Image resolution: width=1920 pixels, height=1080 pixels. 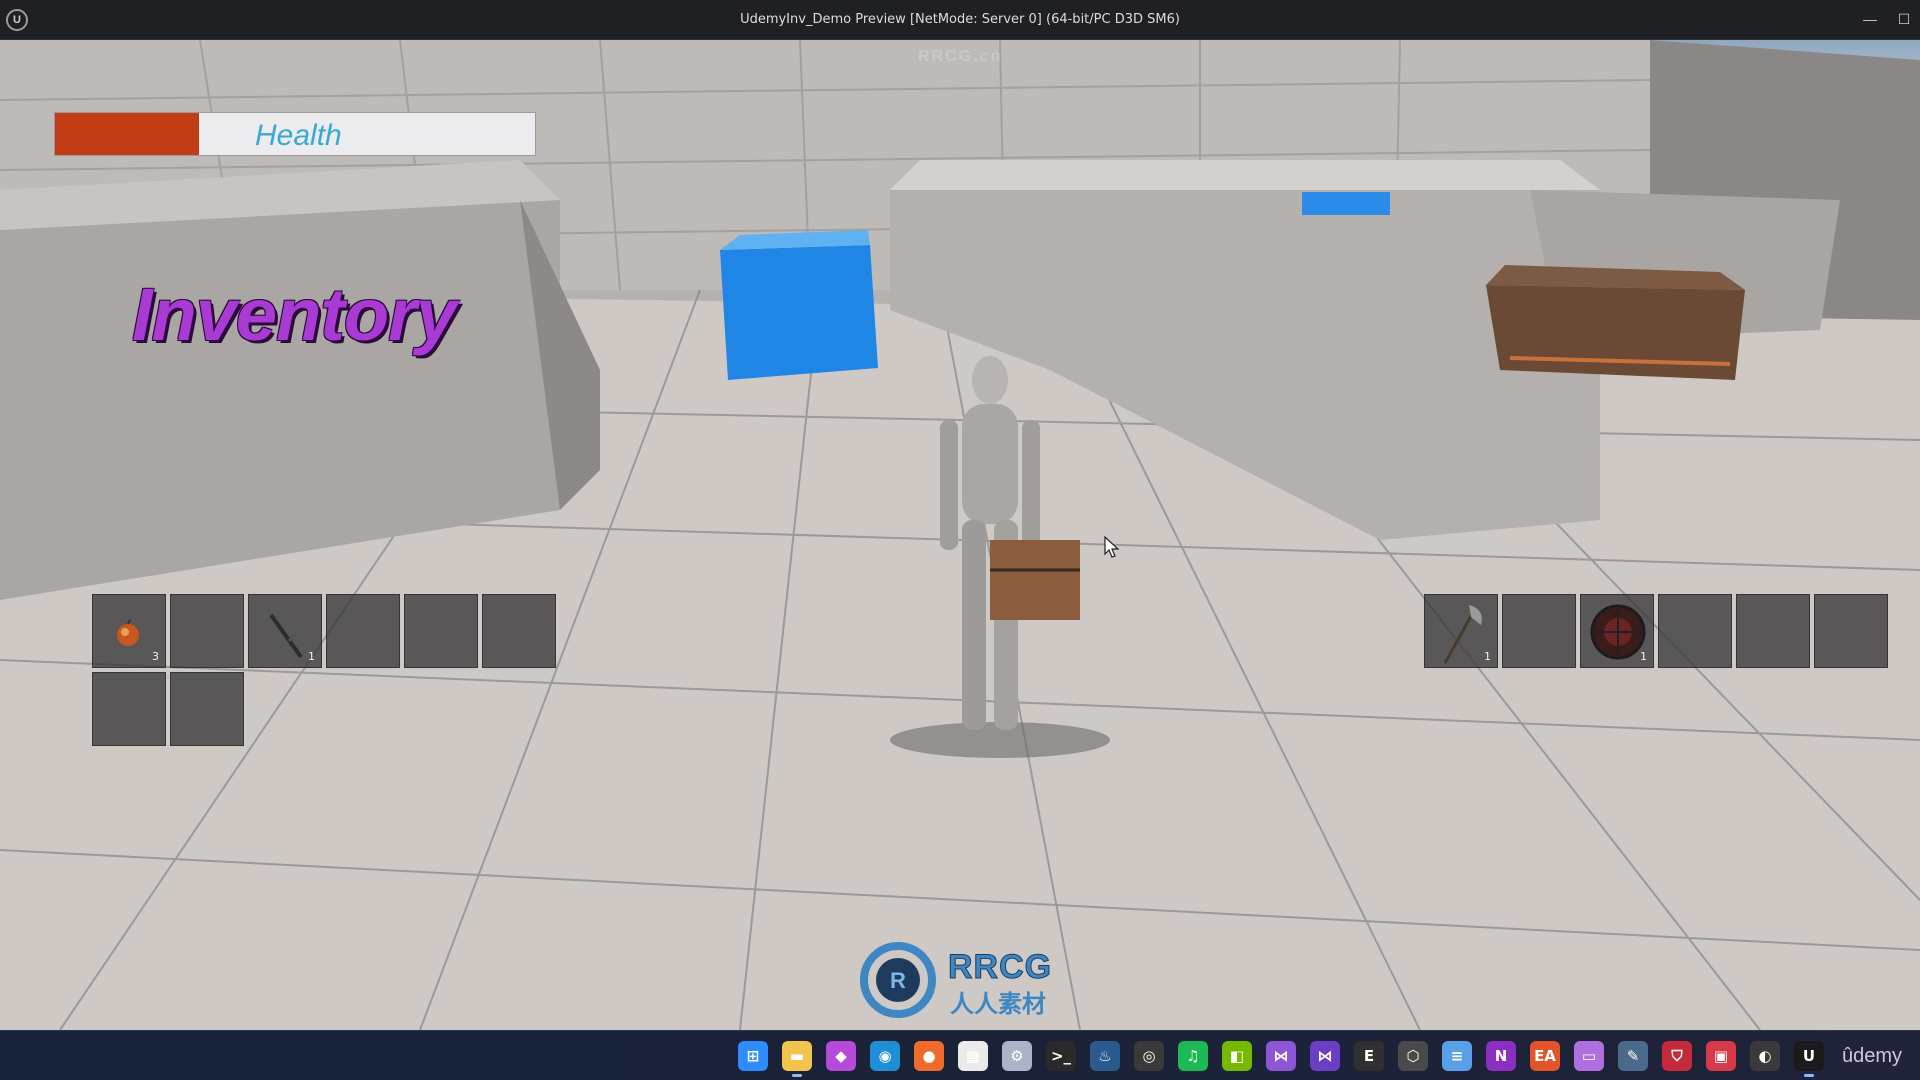 What do you see at coordinates (1904, 19) in the screenshot?
I see `maximize-button: ☐` at bounding box center [1904, 19].